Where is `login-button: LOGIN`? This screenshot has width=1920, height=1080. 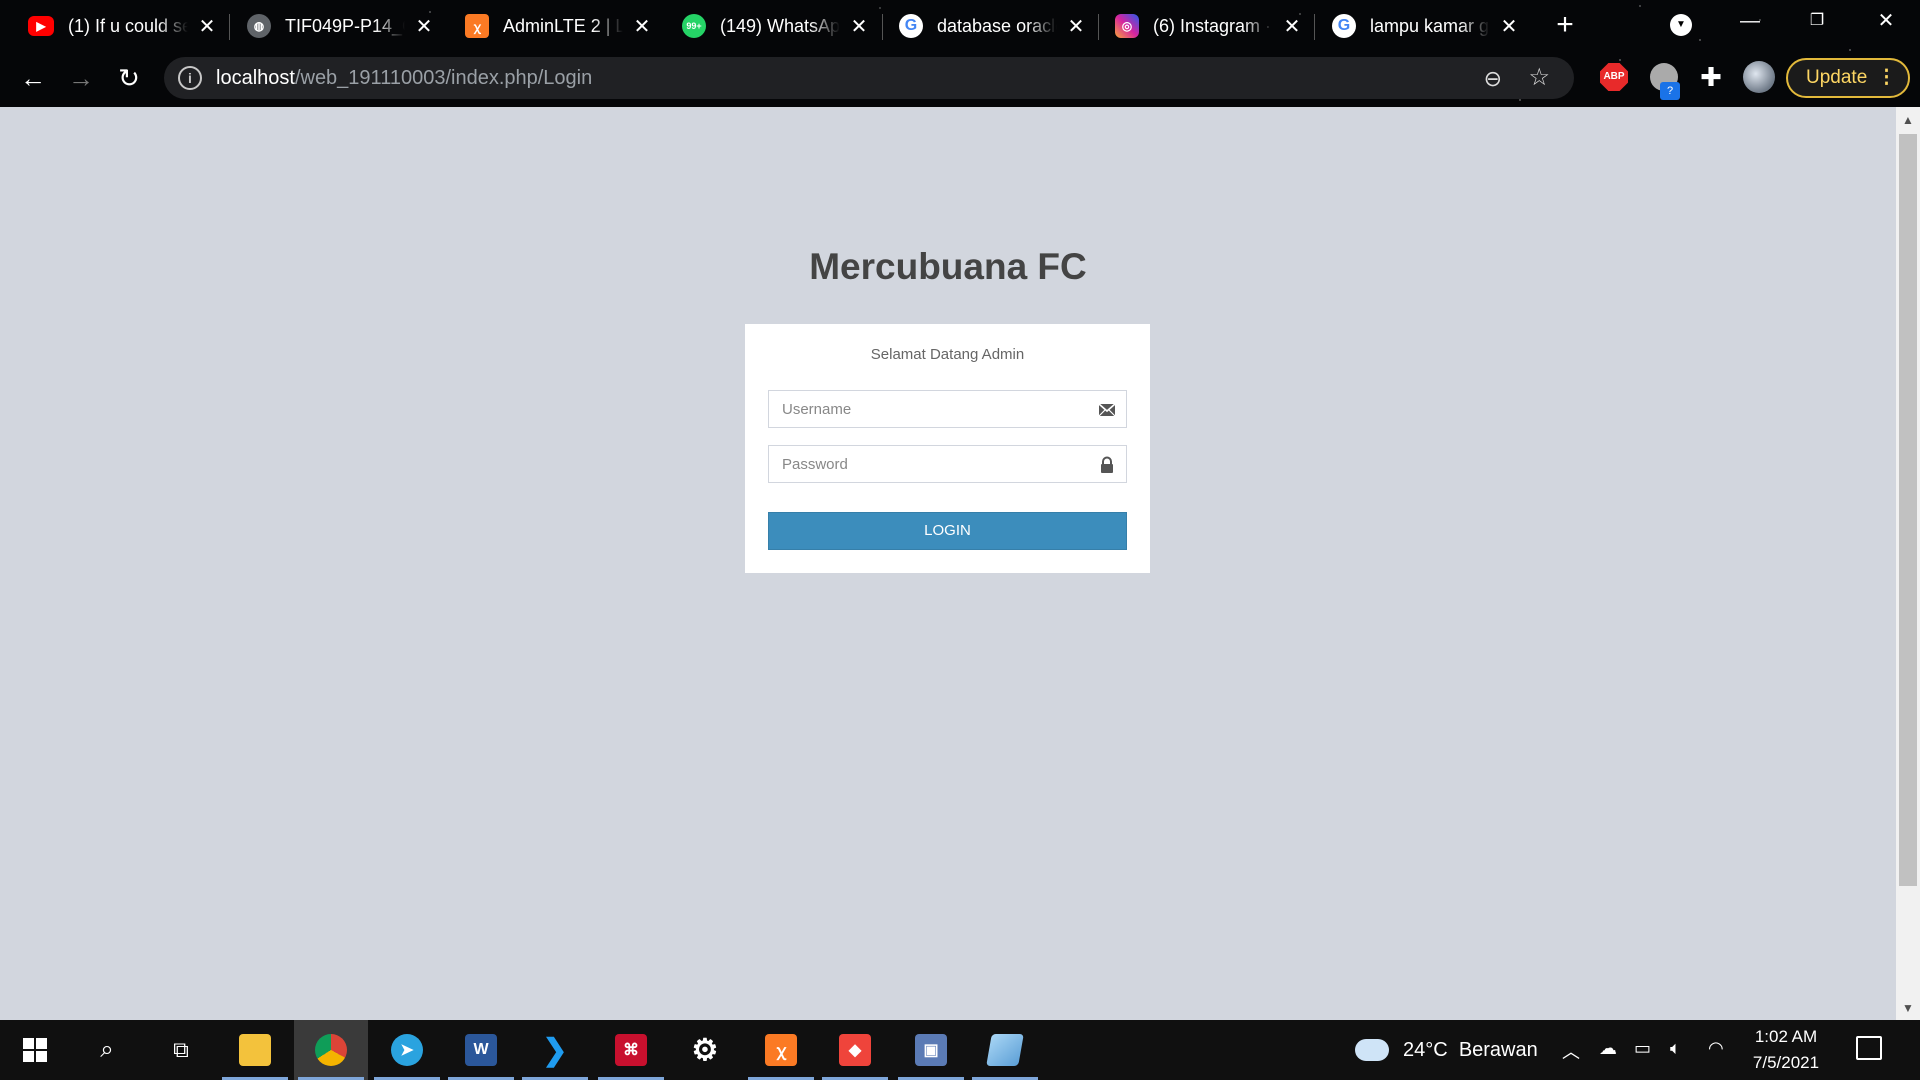 login-button: LOGIN is located at coordinates (947, 531).